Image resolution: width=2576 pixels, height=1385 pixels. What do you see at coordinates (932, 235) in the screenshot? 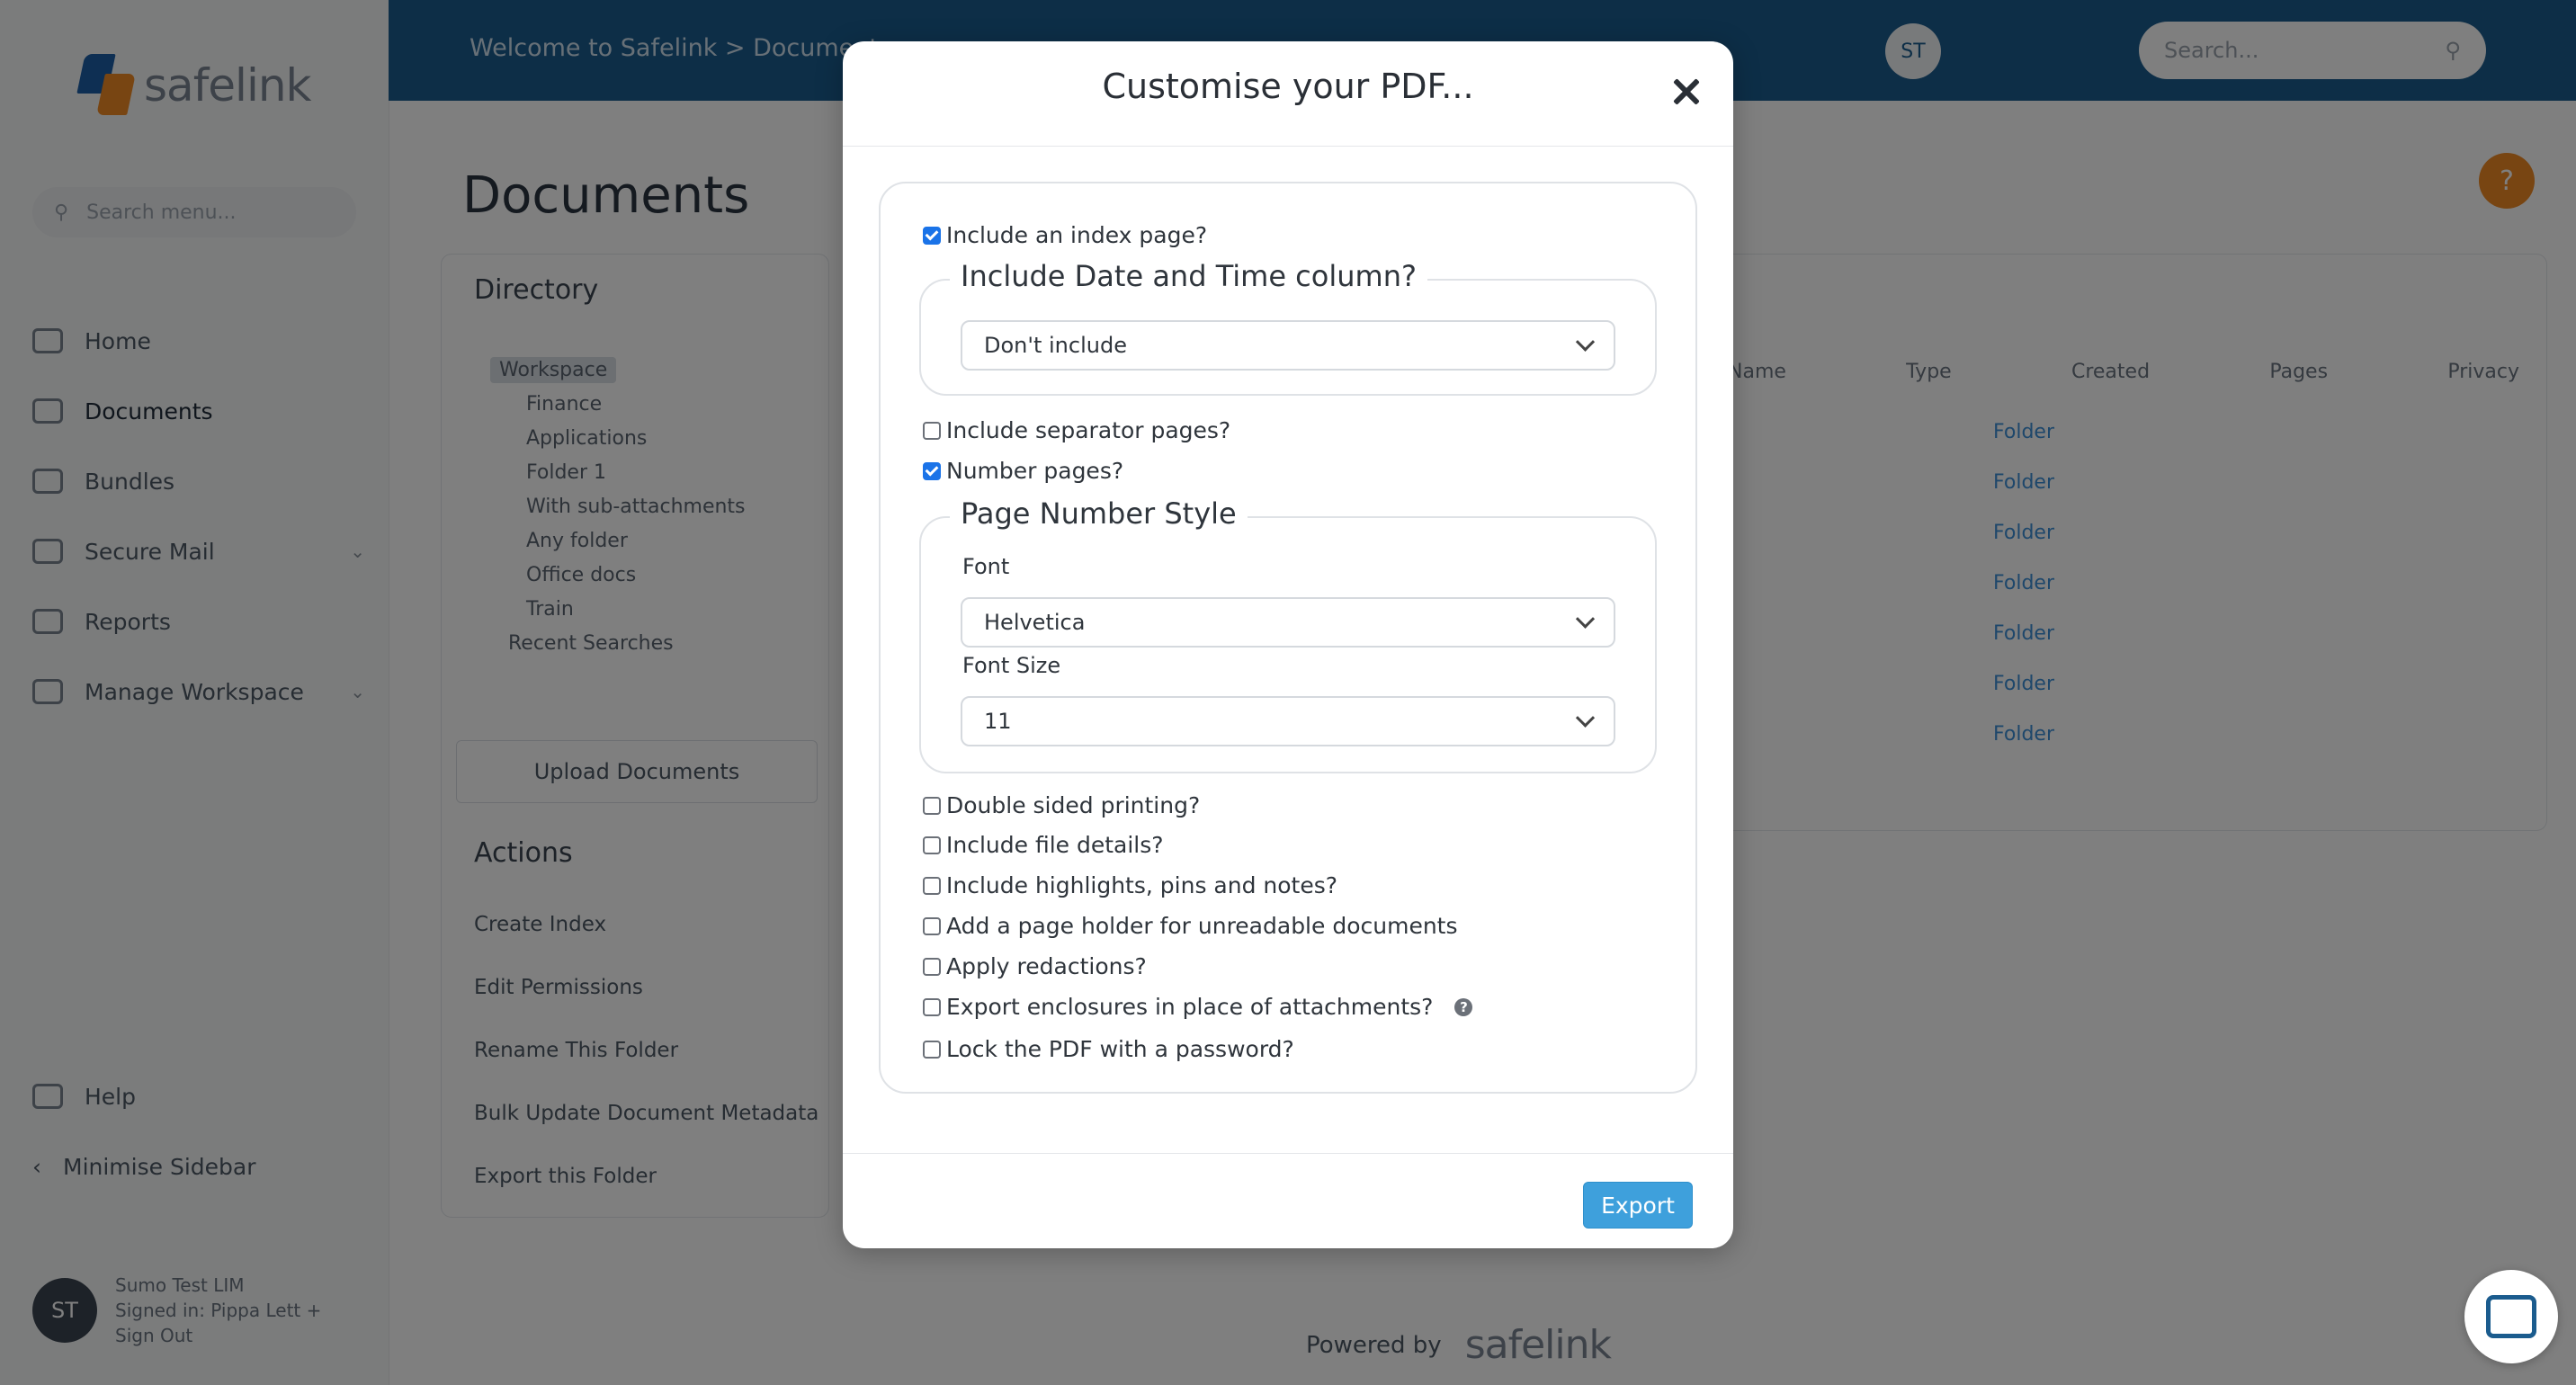
I see `include-index-checkbox` at bounding box center [932, 235].